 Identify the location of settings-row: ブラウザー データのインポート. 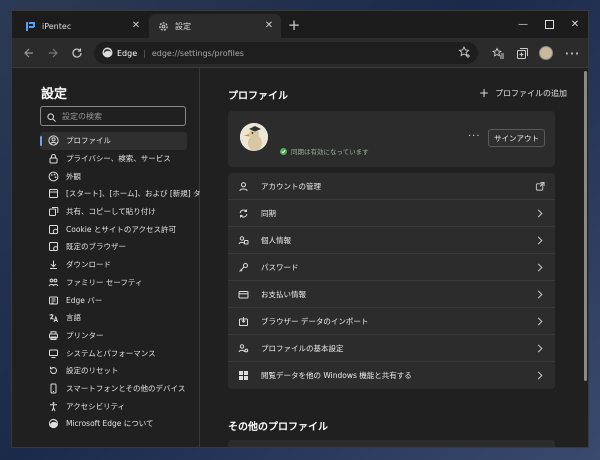
(391, 321).